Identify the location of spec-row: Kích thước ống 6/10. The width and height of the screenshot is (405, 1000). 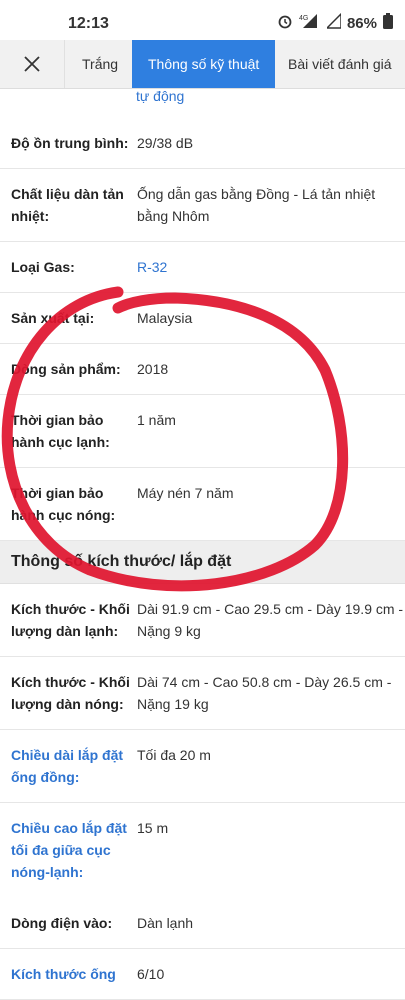
(202, 974).